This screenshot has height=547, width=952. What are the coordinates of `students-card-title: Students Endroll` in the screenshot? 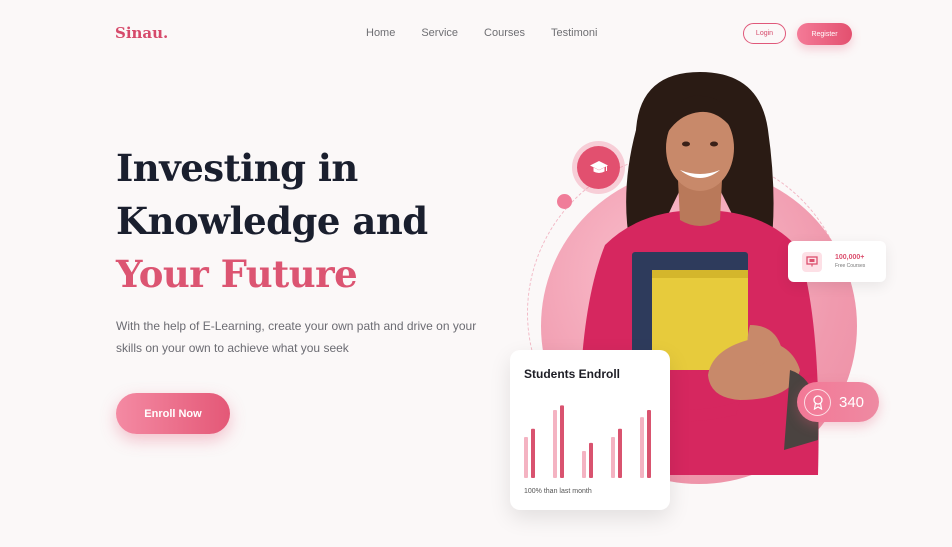 It's located at (572, 374).